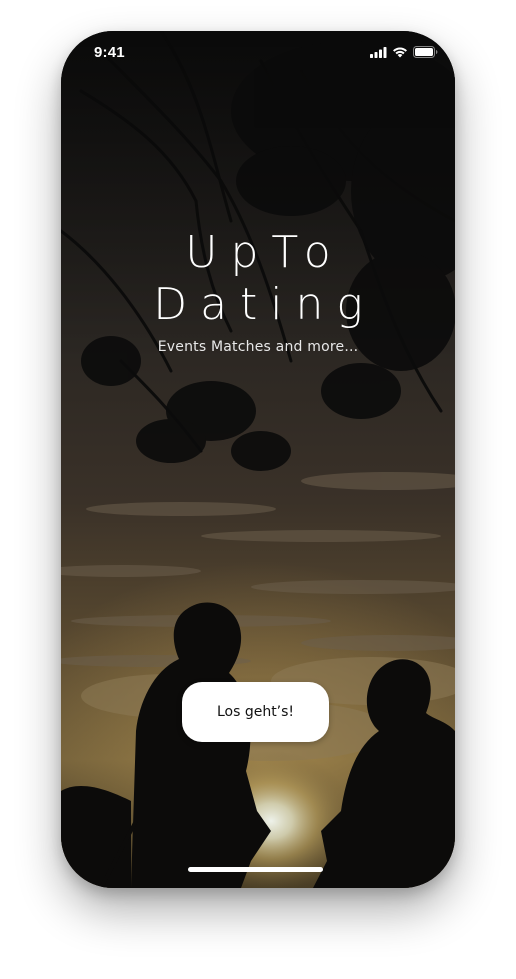 The image size is (516, 979). Describe the element at coordinates (378, 52) in the screenshot. I see `cellular-signal-icon` at that location.